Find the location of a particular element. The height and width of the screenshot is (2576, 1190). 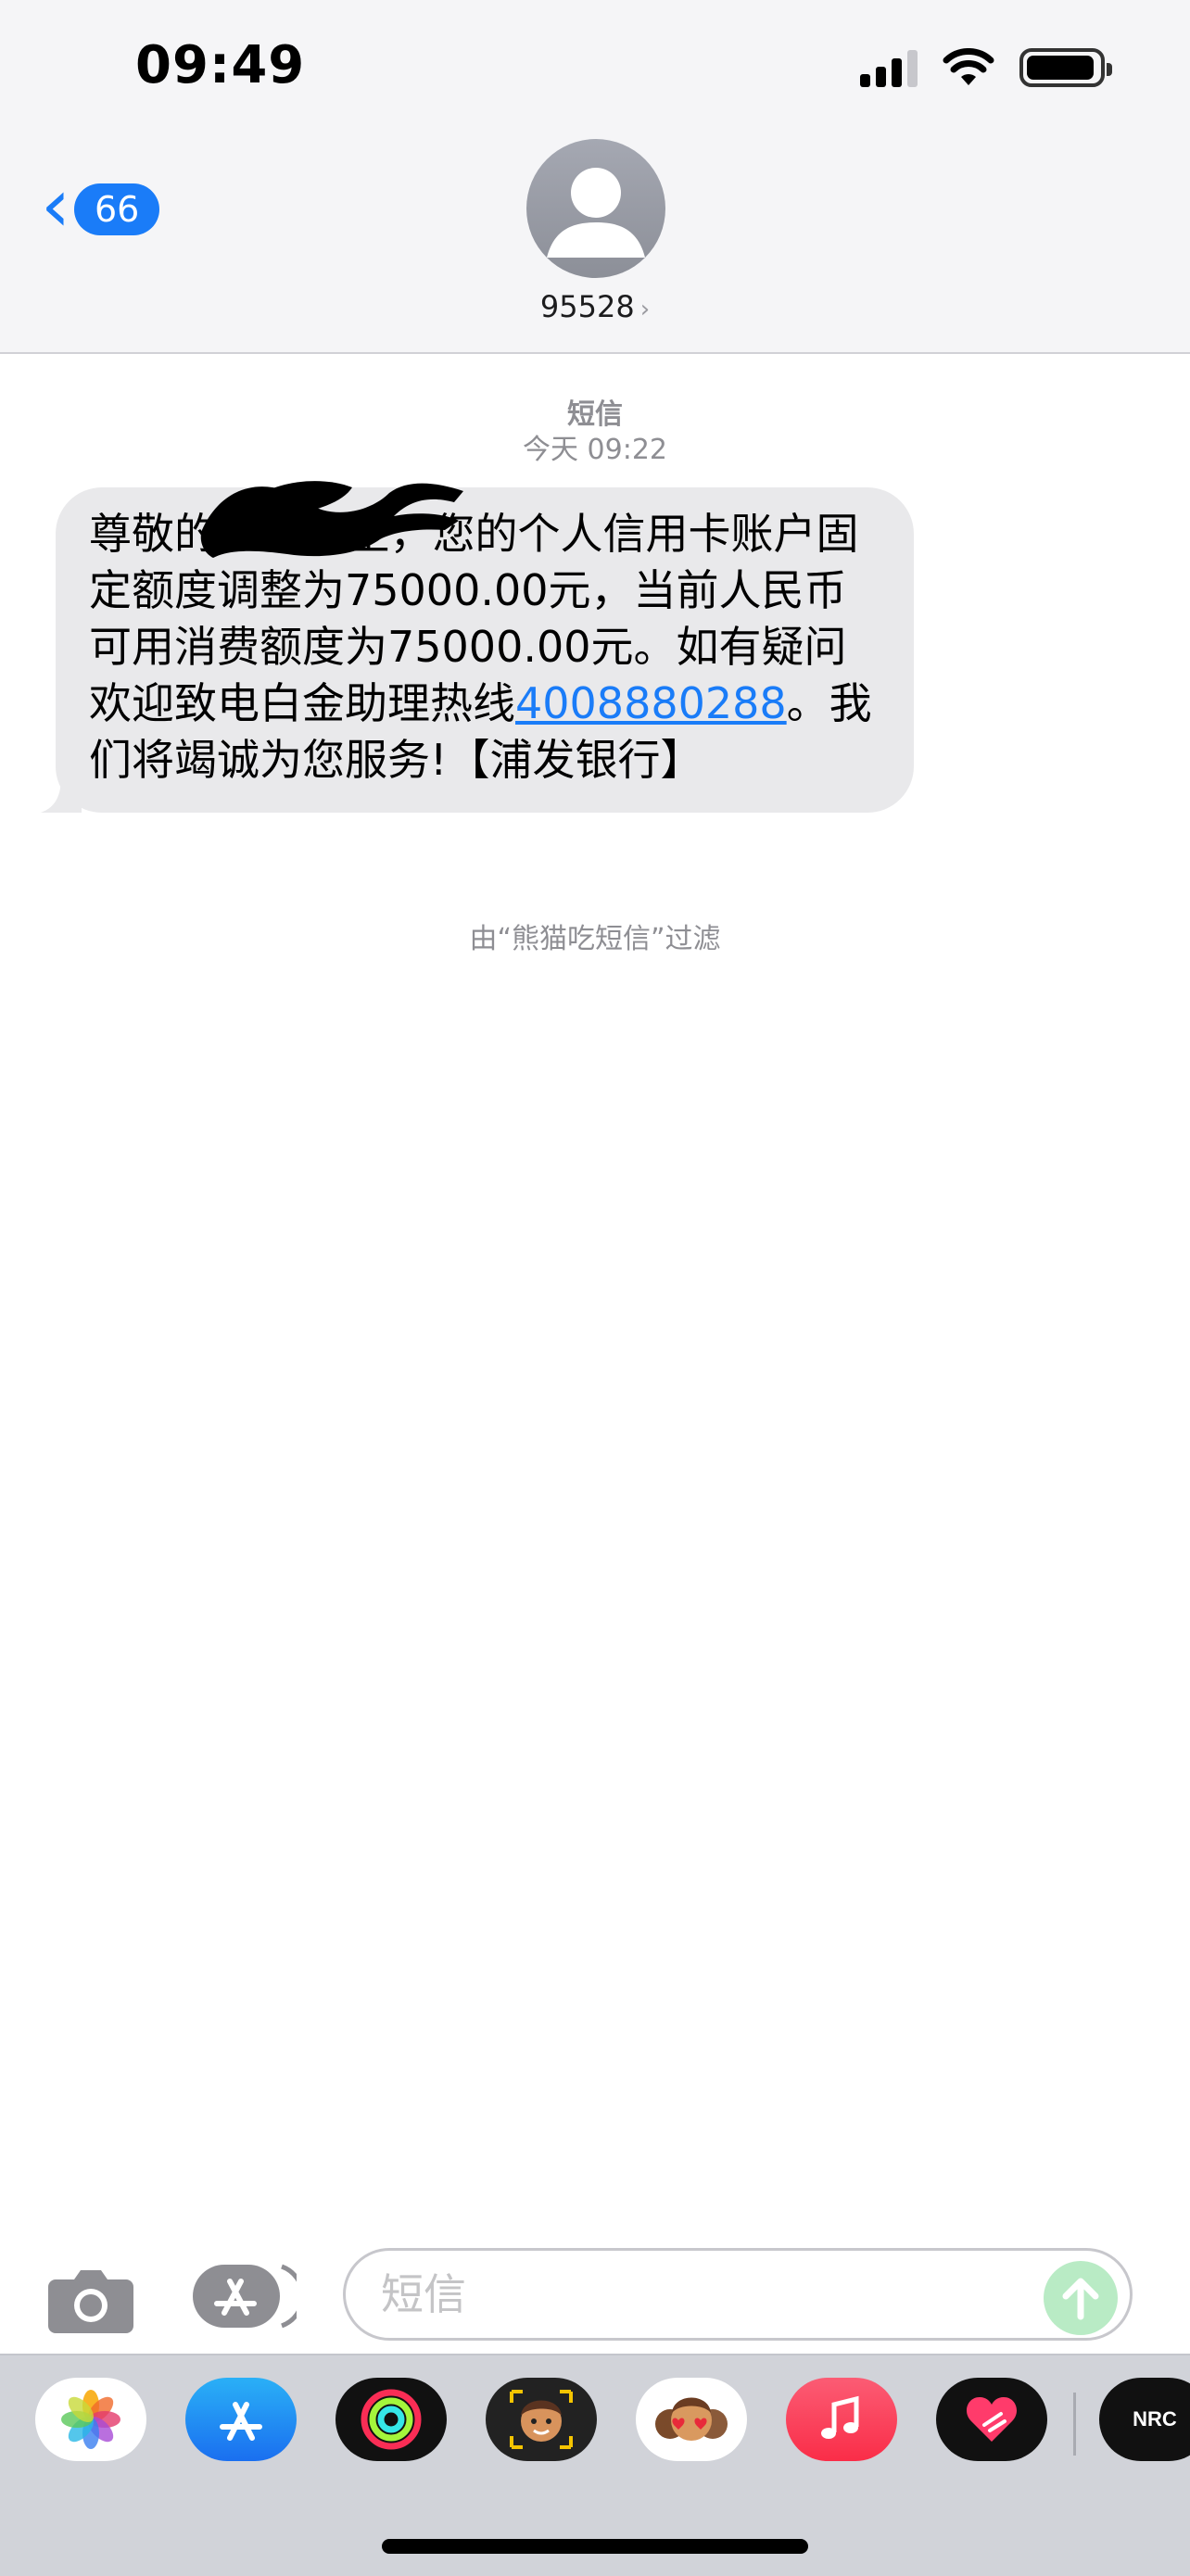

memoji-stickers-icon is located at coordinates (691, 2419).